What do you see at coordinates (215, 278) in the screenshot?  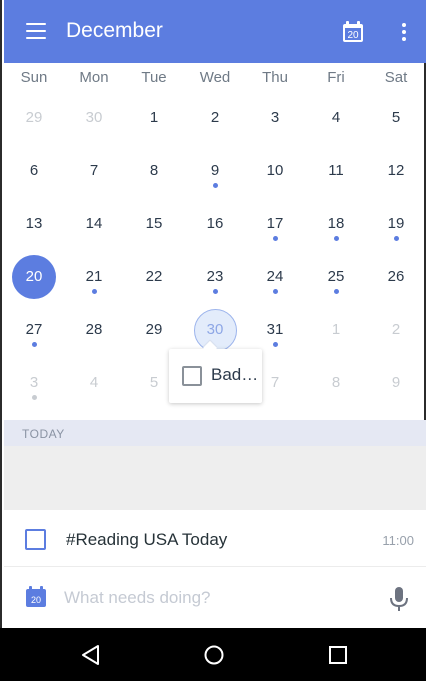 I see `calendar-day: 23` at bounding box center [215, 278].